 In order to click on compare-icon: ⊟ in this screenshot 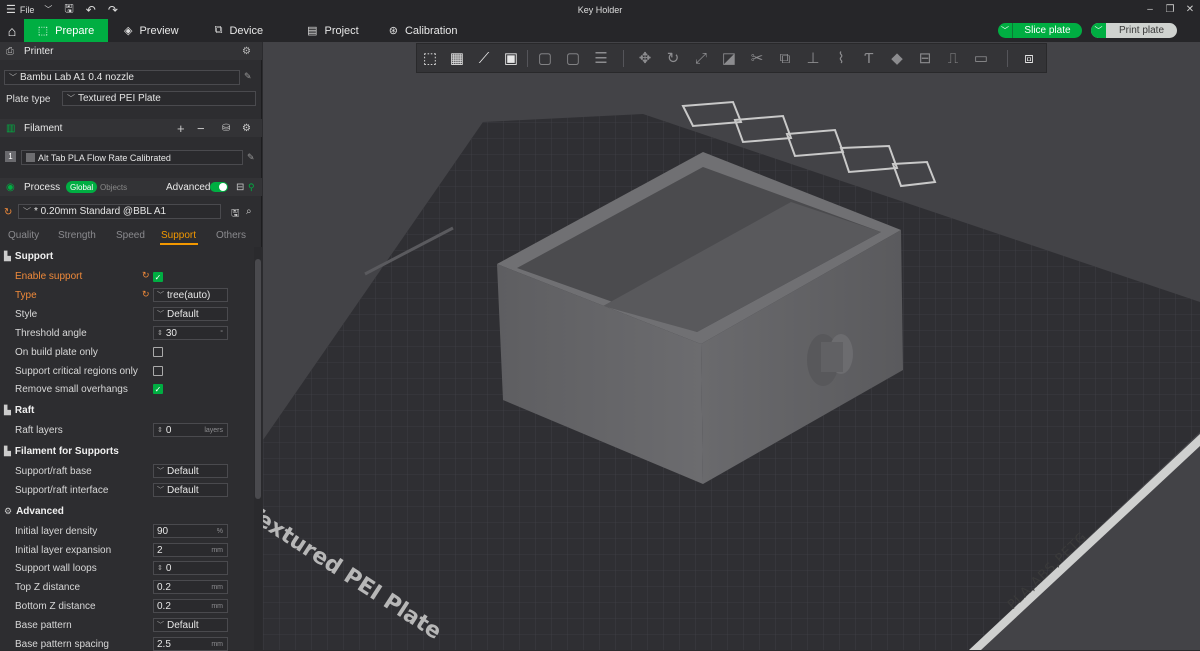, I will do `click(240, 187)`.